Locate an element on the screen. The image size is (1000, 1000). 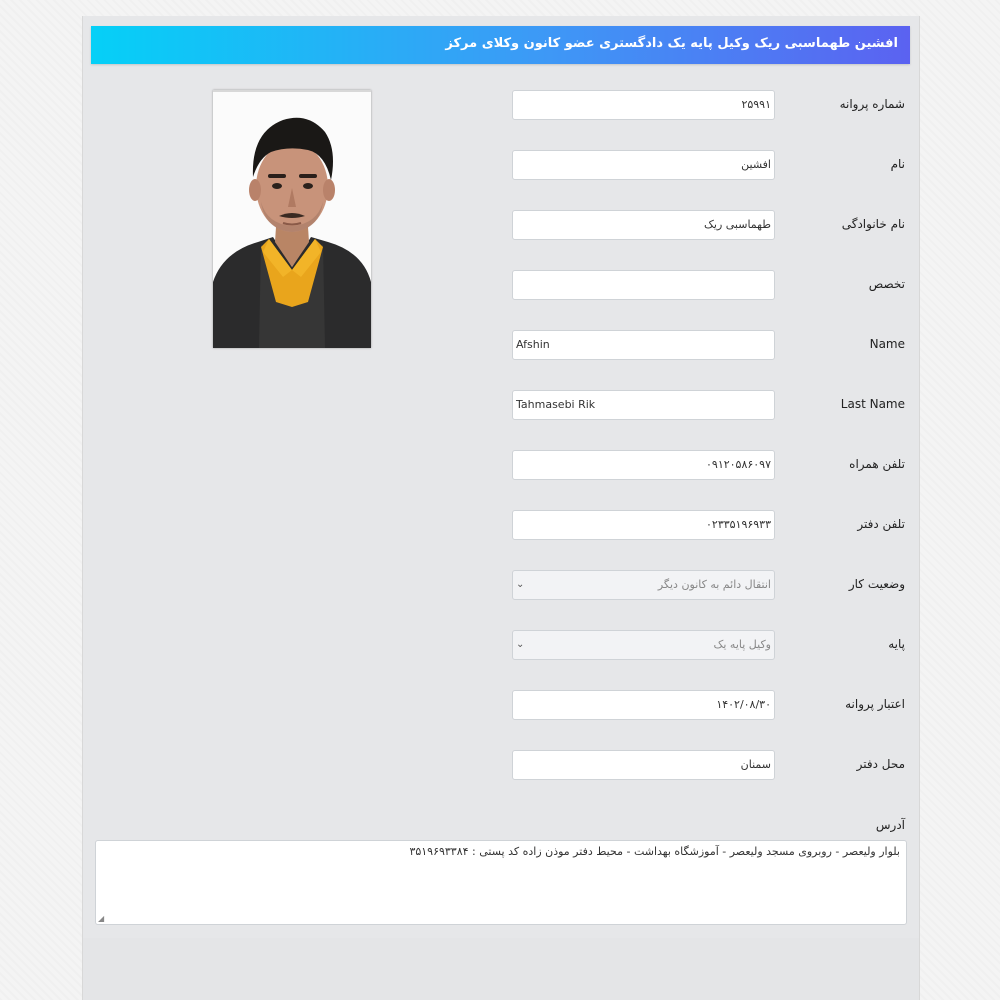
row-license-validity: ۱۴۰۲/۰۸/۳۰ اعتبار پروانه is located at coordinates (501, 705).